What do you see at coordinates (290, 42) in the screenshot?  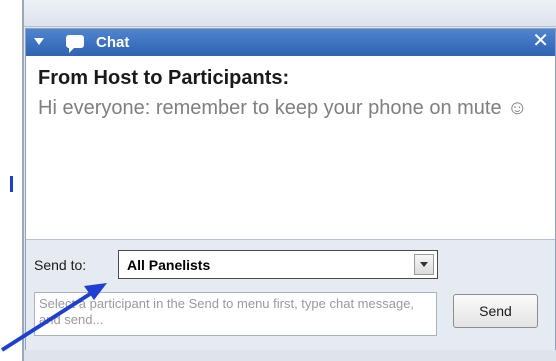 I see `chat-titlebar: Chat ✕` at bounding box center [290, 42].